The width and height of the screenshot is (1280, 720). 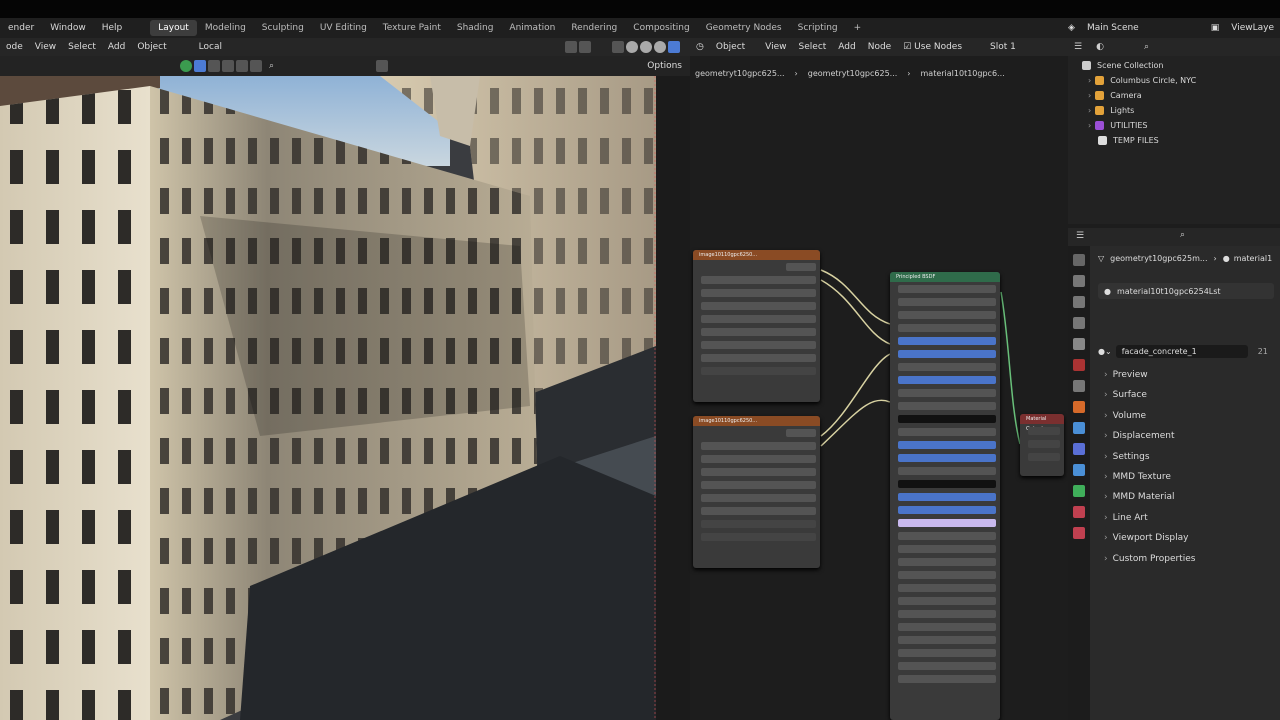 What do you see at coordinates (1003, 47) in the screenshot?
I see `slot-dropdown: Slot 1` at bounding box center [1003, 47].